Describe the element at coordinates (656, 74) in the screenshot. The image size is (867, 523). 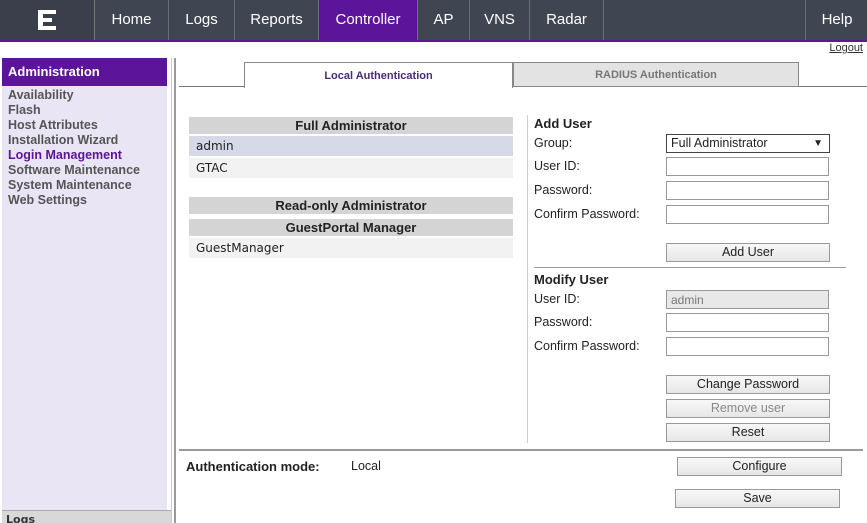
I see `tab-radius-authentication: RADIUS Authentication` at that location.